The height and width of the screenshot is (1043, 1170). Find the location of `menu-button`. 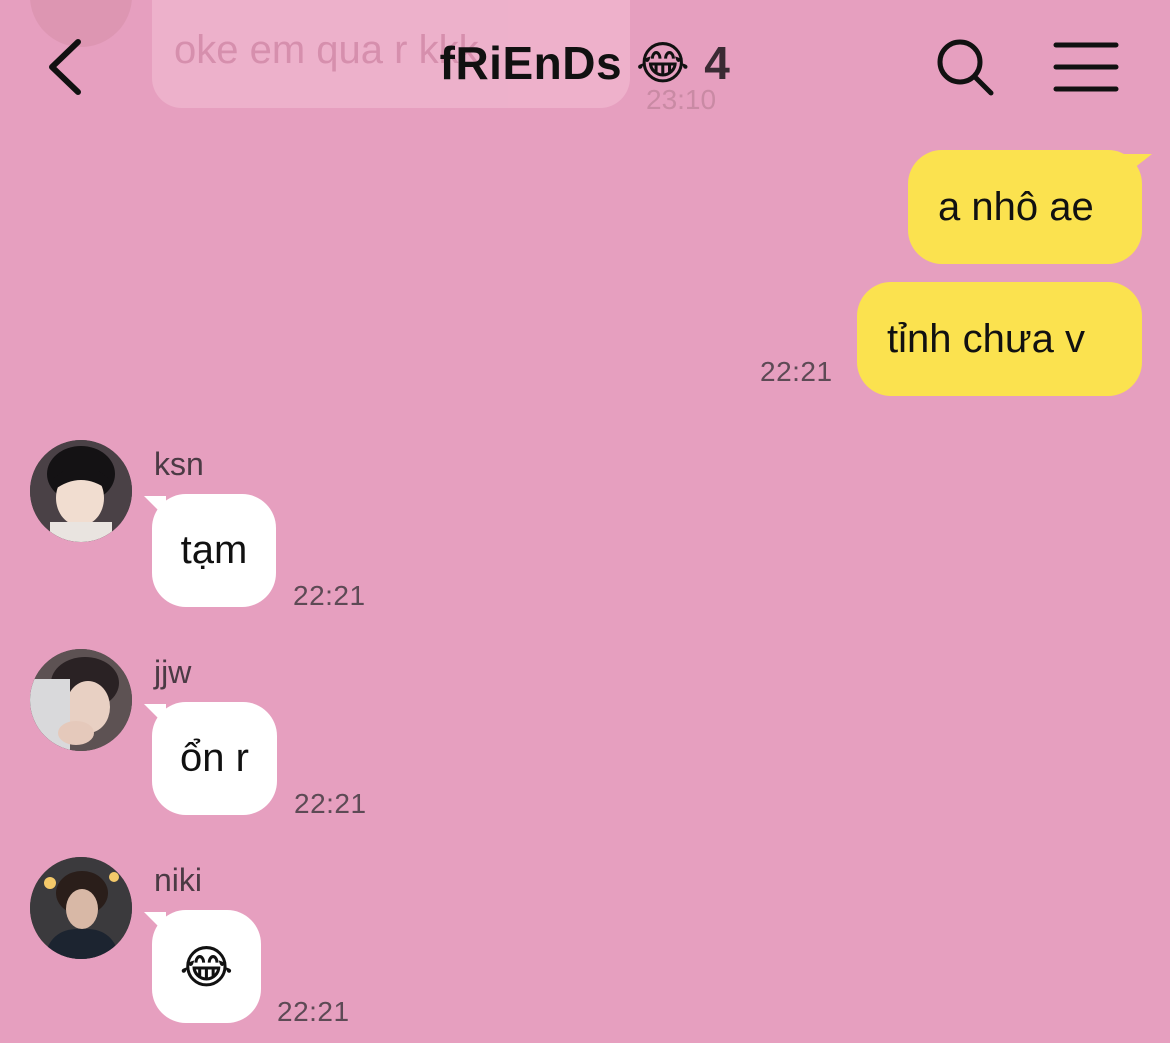

menu-button is located at coordinates (1086, 67).